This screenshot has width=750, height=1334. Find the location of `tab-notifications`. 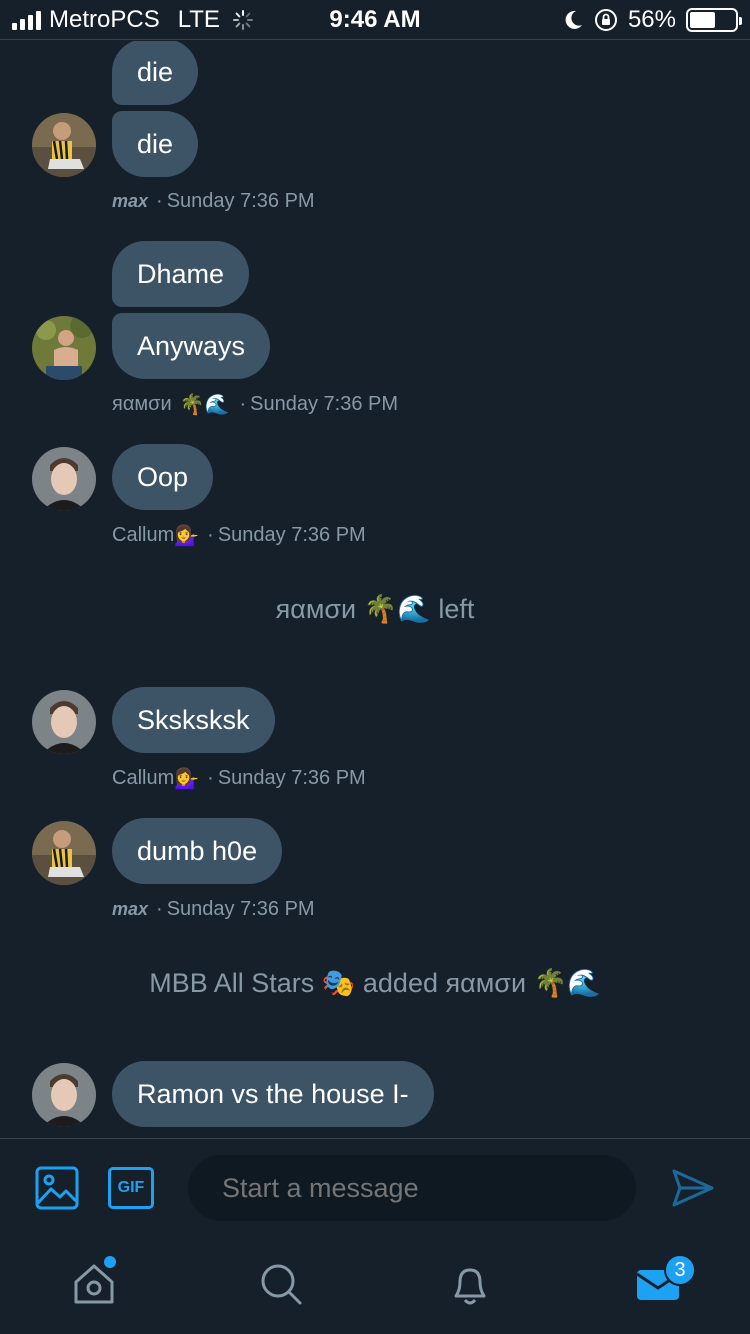

tab-notifications is located at coordinates (470, 1284).